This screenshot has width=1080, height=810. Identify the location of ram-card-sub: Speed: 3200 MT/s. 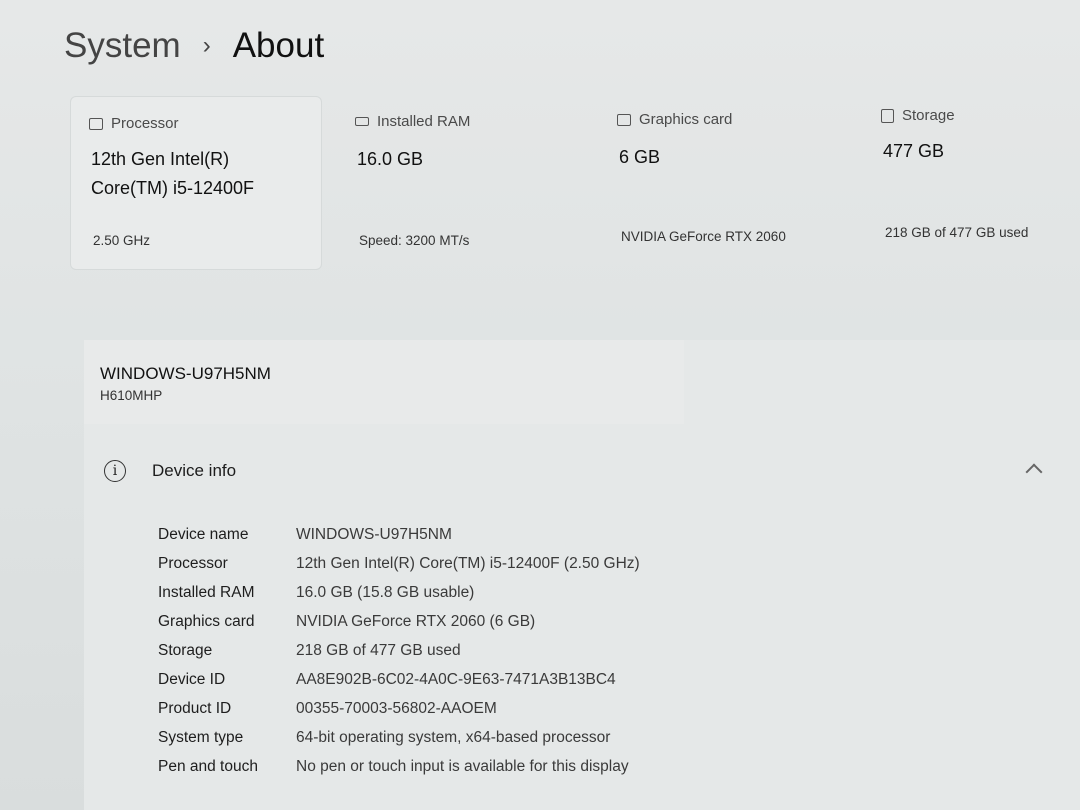
(414, 240).